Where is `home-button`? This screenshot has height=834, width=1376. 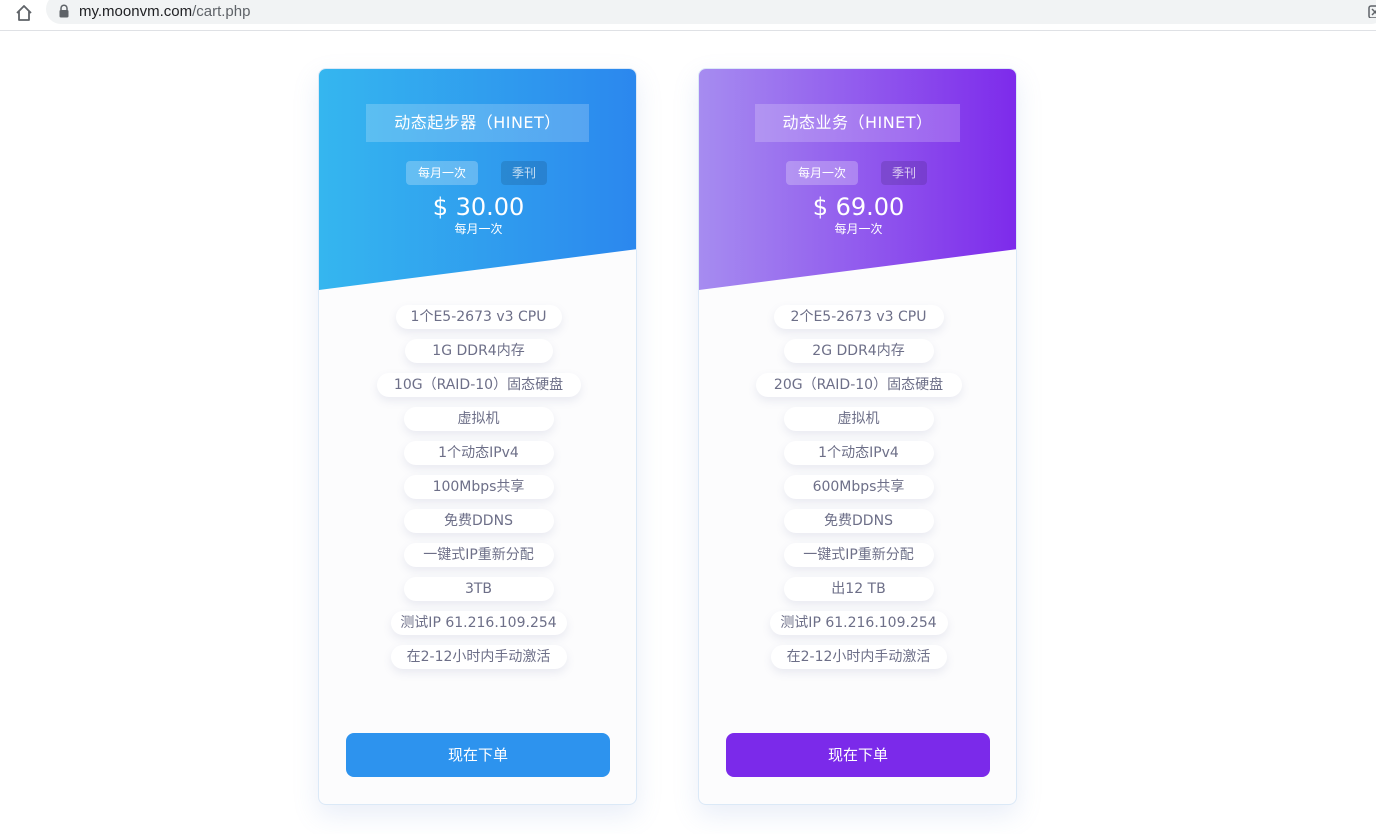 home-button is located at coordinates (24, 13).